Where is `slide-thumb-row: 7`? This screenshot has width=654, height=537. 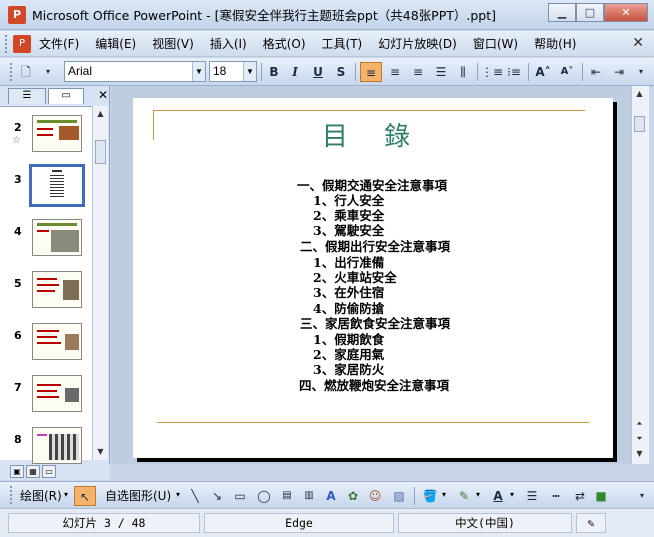 slide-thumb-row: 7 is located at coordinates (46, 399).